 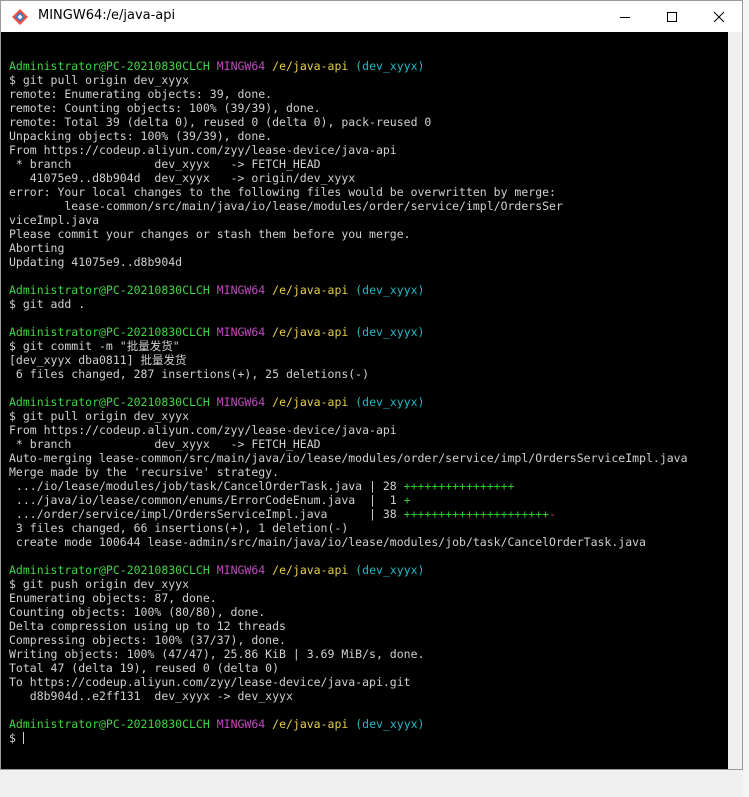 I want to click on background-window-edge, so click(x=746, y=398).